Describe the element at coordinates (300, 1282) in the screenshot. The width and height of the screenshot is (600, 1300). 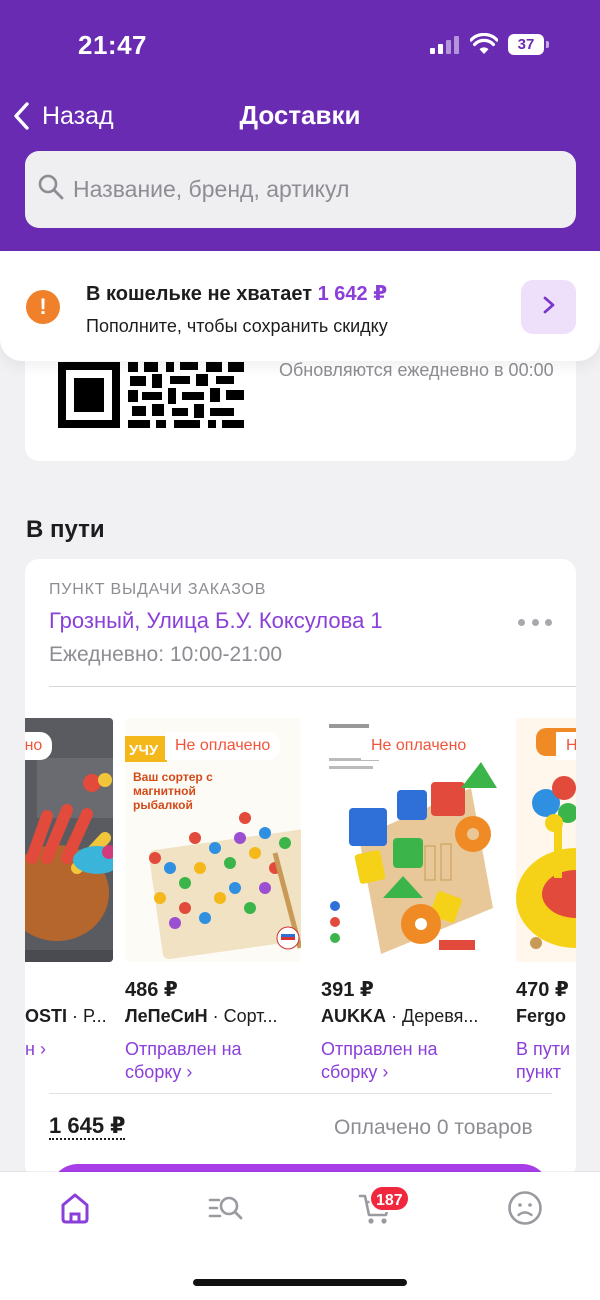
I see `home-indicator` at that location.